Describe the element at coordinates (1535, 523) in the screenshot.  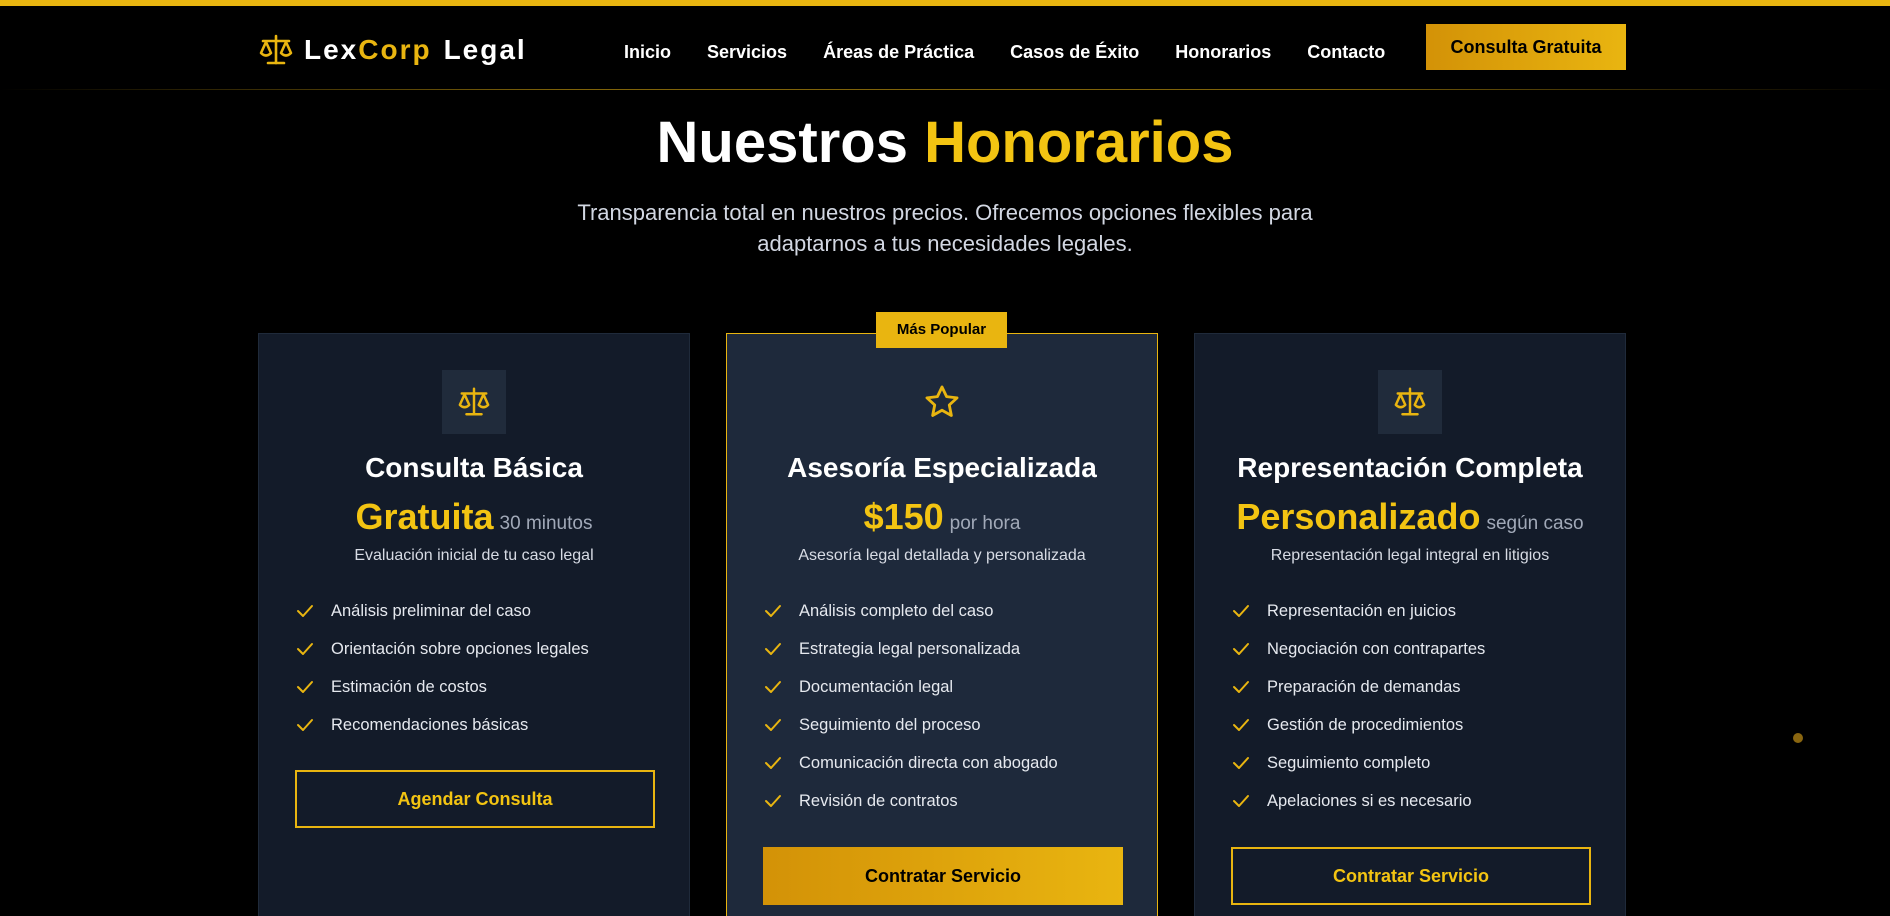
I see `plan-period: según caso` at that location.